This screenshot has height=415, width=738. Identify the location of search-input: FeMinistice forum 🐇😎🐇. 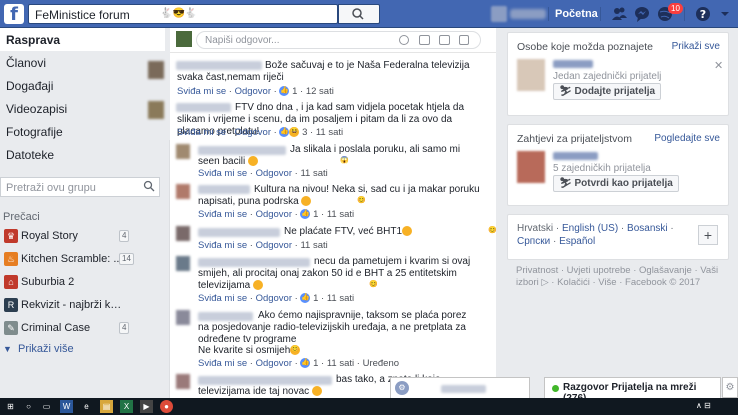
(183, 14).